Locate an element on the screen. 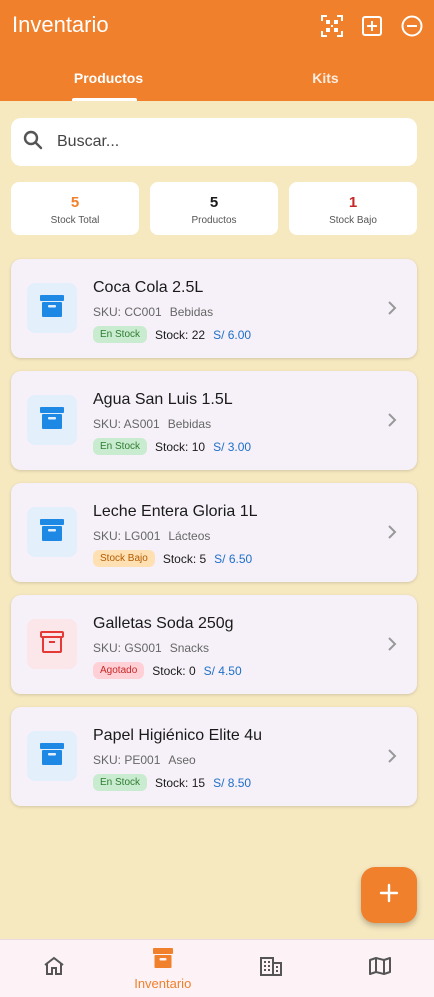  product-meta: SKU: CC001 Bebidas is located at coordinates (153, 312).